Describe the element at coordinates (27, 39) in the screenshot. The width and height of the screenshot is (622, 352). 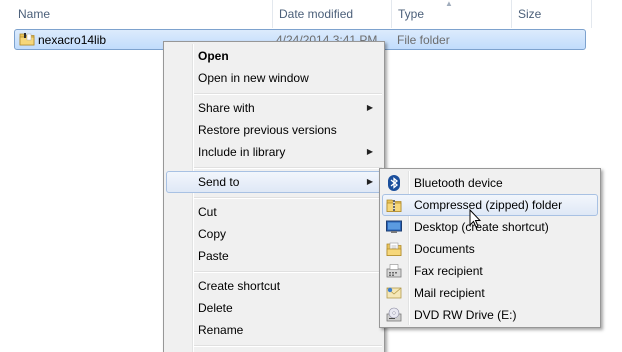
I see `folder-icon` at that location.